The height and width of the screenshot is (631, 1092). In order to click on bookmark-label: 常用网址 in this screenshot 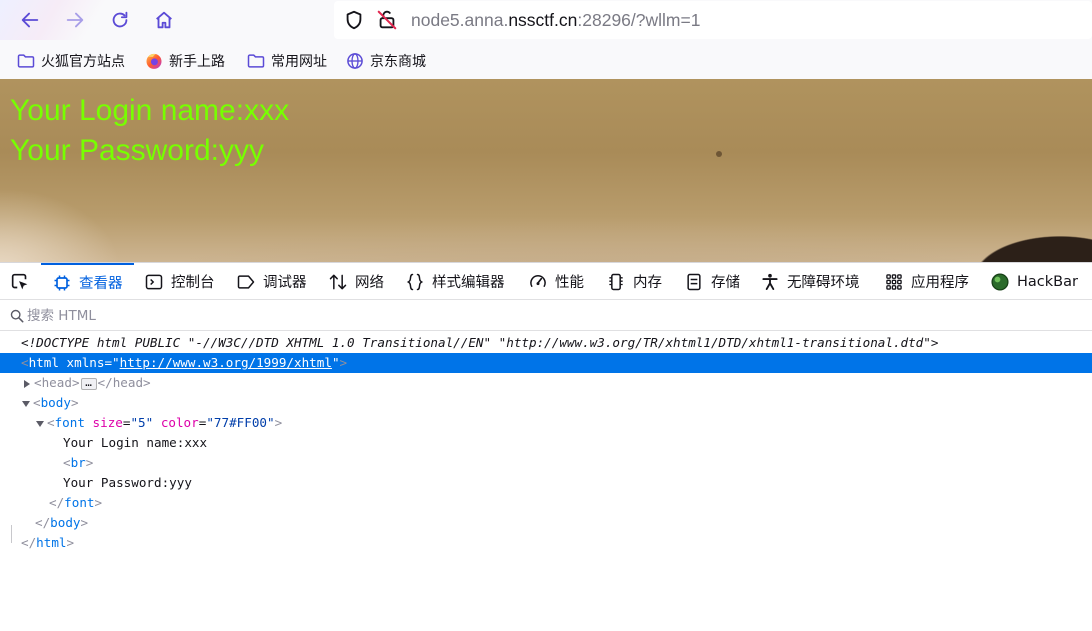, I will do `click(299, 62)`.